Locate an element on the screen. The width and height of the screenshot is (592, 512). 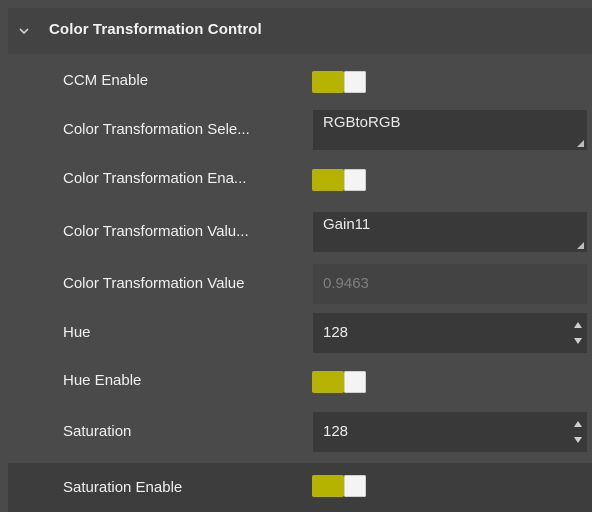
section-title: Color Transformation Control is located at coordinates (155, 29).